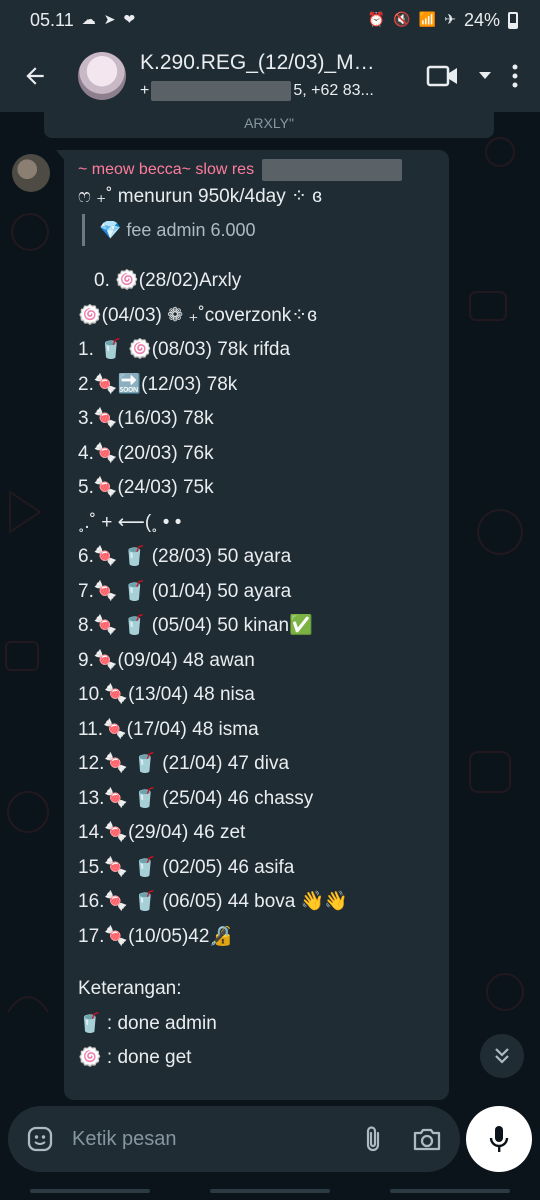  I want to click on system-nav-bar, so click(270, 1191).